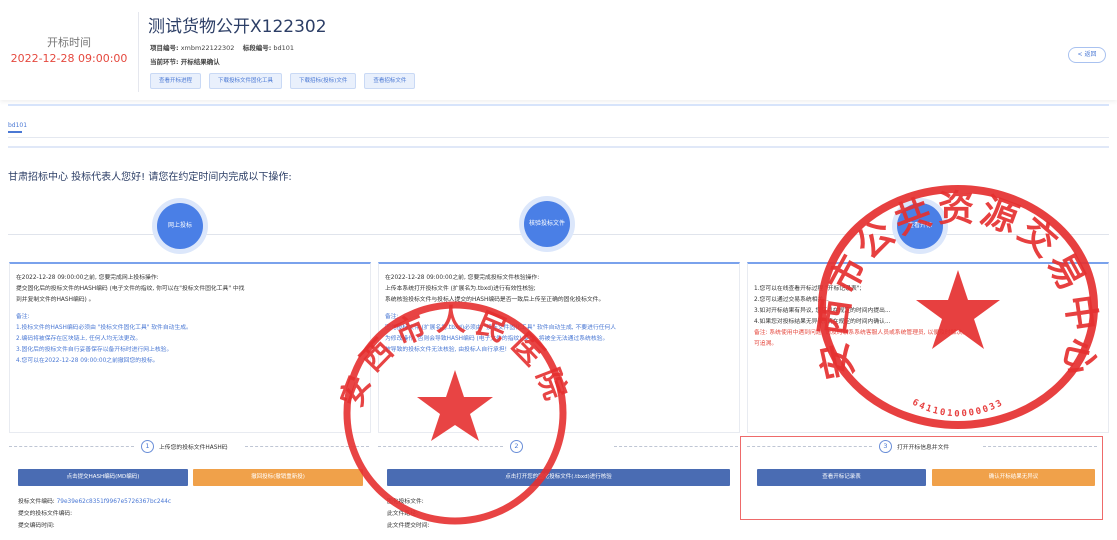 The width and height of the screenshot is (1117, 540). Describe the element at coordinates (23, 317) in the screenshot. I see `card1-note-title: 备注:` at that location.